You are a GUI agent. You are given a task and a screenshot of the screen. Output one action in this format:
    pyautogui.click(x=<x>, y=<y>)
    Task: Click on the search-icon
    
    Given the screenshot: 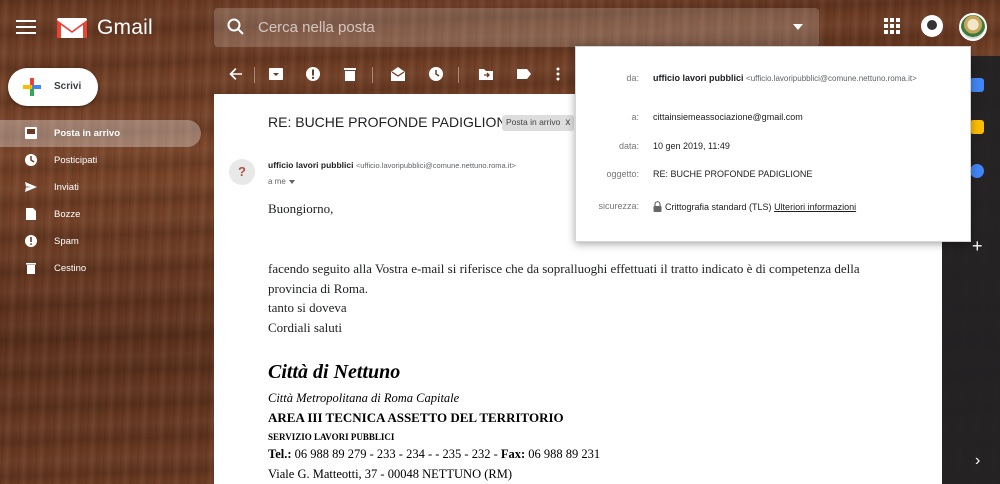 What is the action you would take?
    pyautogui.click(x=236, y=27)
    